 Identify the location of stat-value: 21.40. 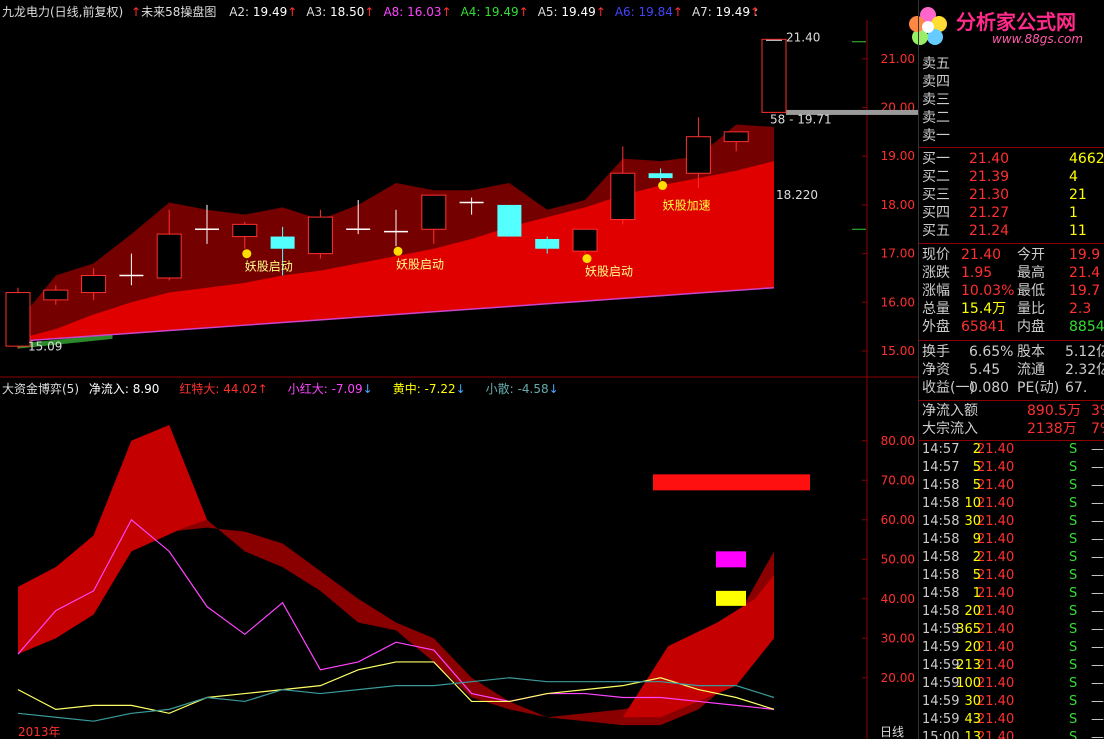
(981, 255).